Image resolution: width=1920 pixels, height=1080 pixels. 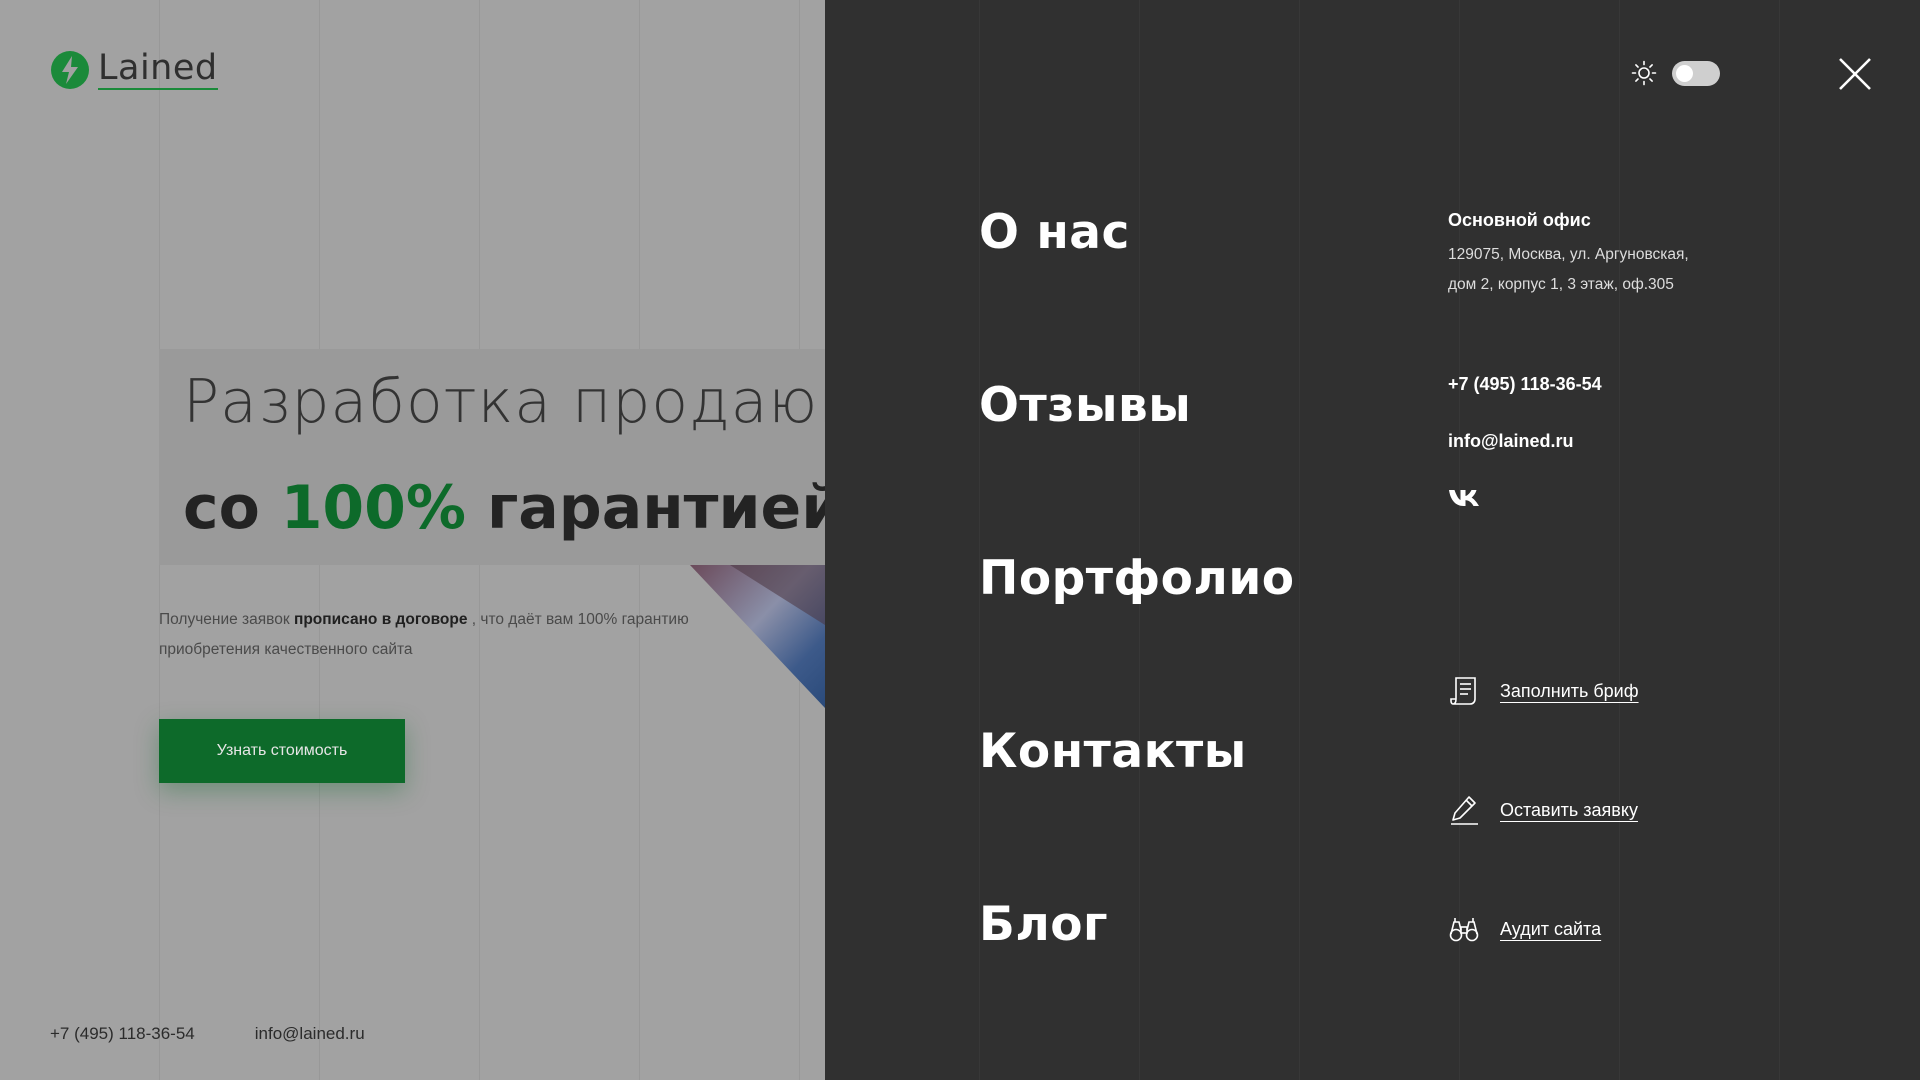 I want to click on page-footer-contacts: +7 (495) 118-36-54 info@lained.ru, so click(x=207, y=1034).